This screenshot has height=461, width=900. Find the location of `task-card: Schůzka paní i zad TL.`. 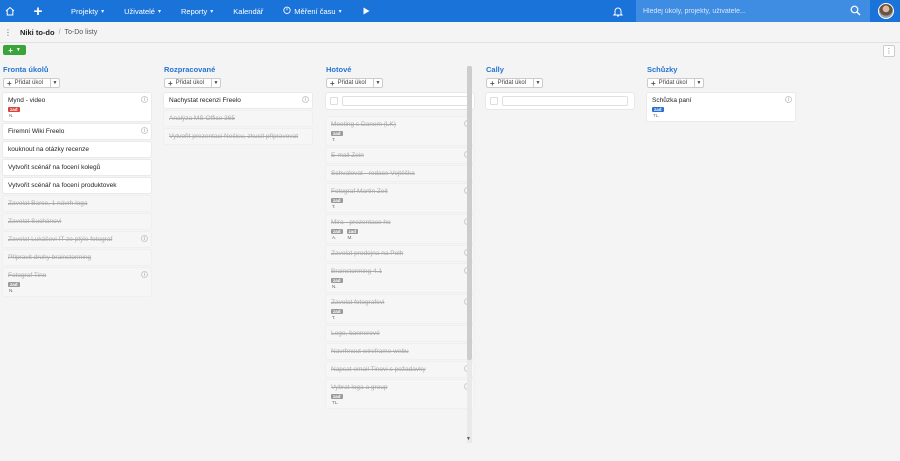

task-card: Schůzka paní i zad TL. is located at coordinates (721, 107).